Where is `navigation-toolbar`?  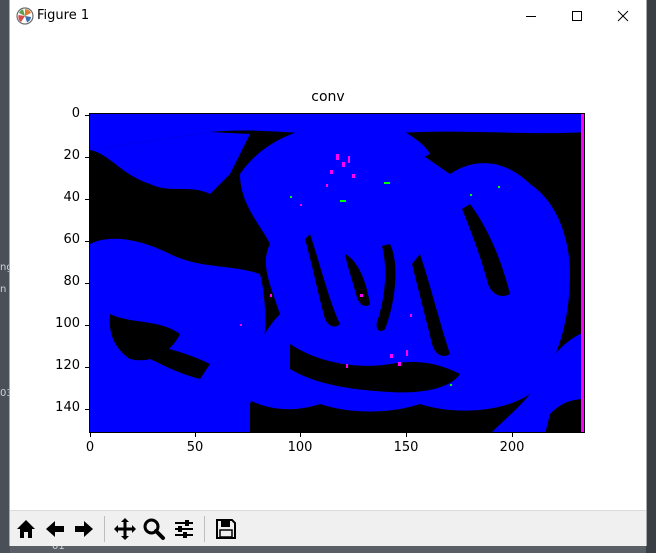 navigation-toolbar is located at coordinates (328, 528).